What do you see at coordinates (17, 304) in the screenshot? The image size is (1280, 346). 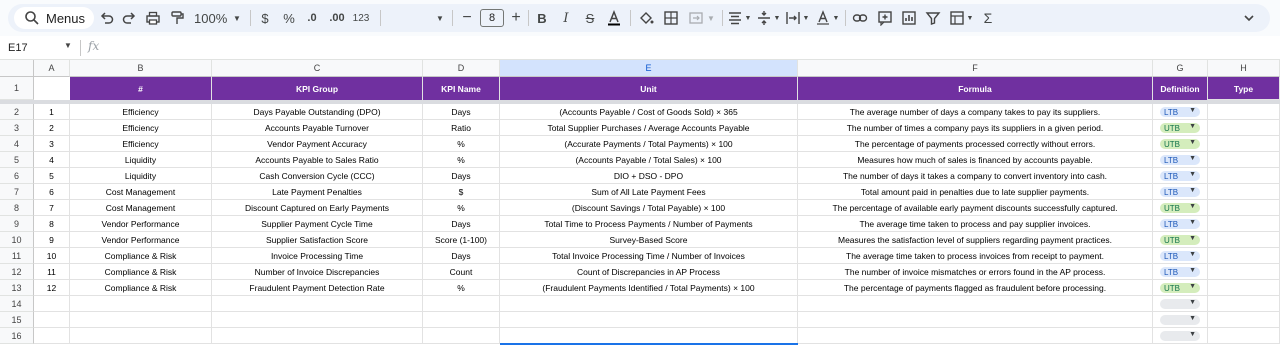 I see `row-header-14: 14` at bounding box center [17, 304].